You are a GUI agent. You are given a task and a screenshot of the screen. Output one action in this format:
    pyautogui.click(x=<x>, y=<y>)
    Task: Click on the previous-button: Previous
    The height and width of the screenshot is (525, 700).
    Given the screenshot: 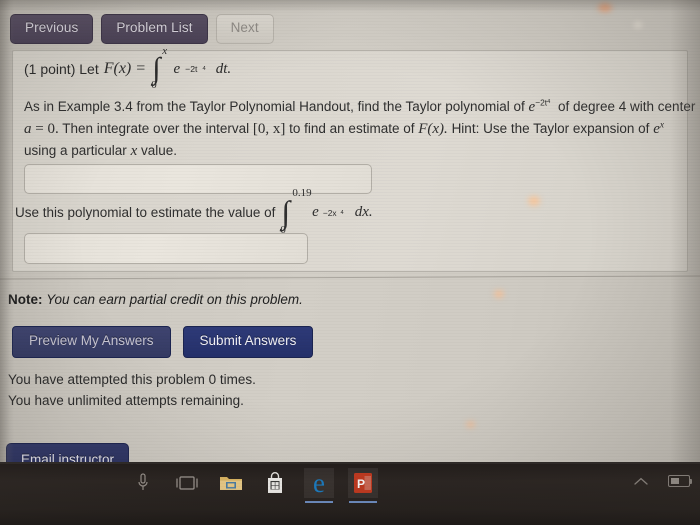 What is the action you would take?
    pyautogui.click(x=52, y=29)
    